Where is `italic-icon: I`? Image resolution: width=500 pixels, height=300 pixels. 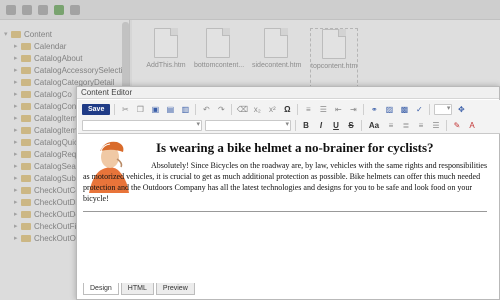 italic-icon: I is located at coordinates (321, 126).